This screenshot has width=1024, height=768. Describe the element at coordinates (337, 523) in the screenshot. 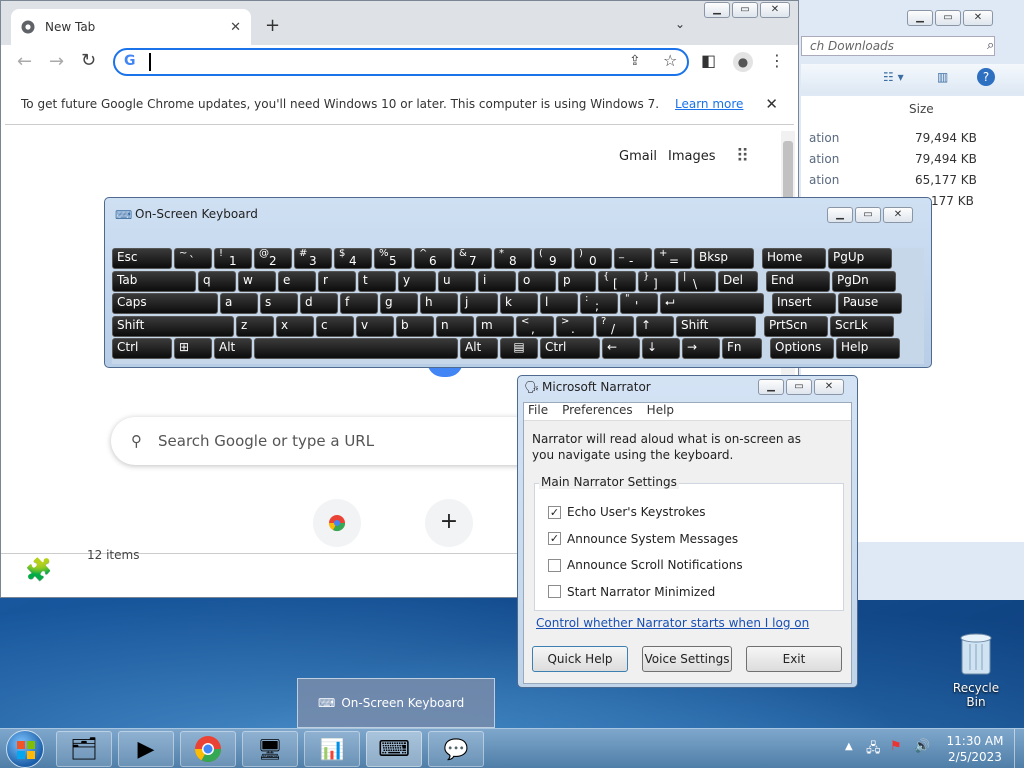

I see `shortcut-tile` at that location.